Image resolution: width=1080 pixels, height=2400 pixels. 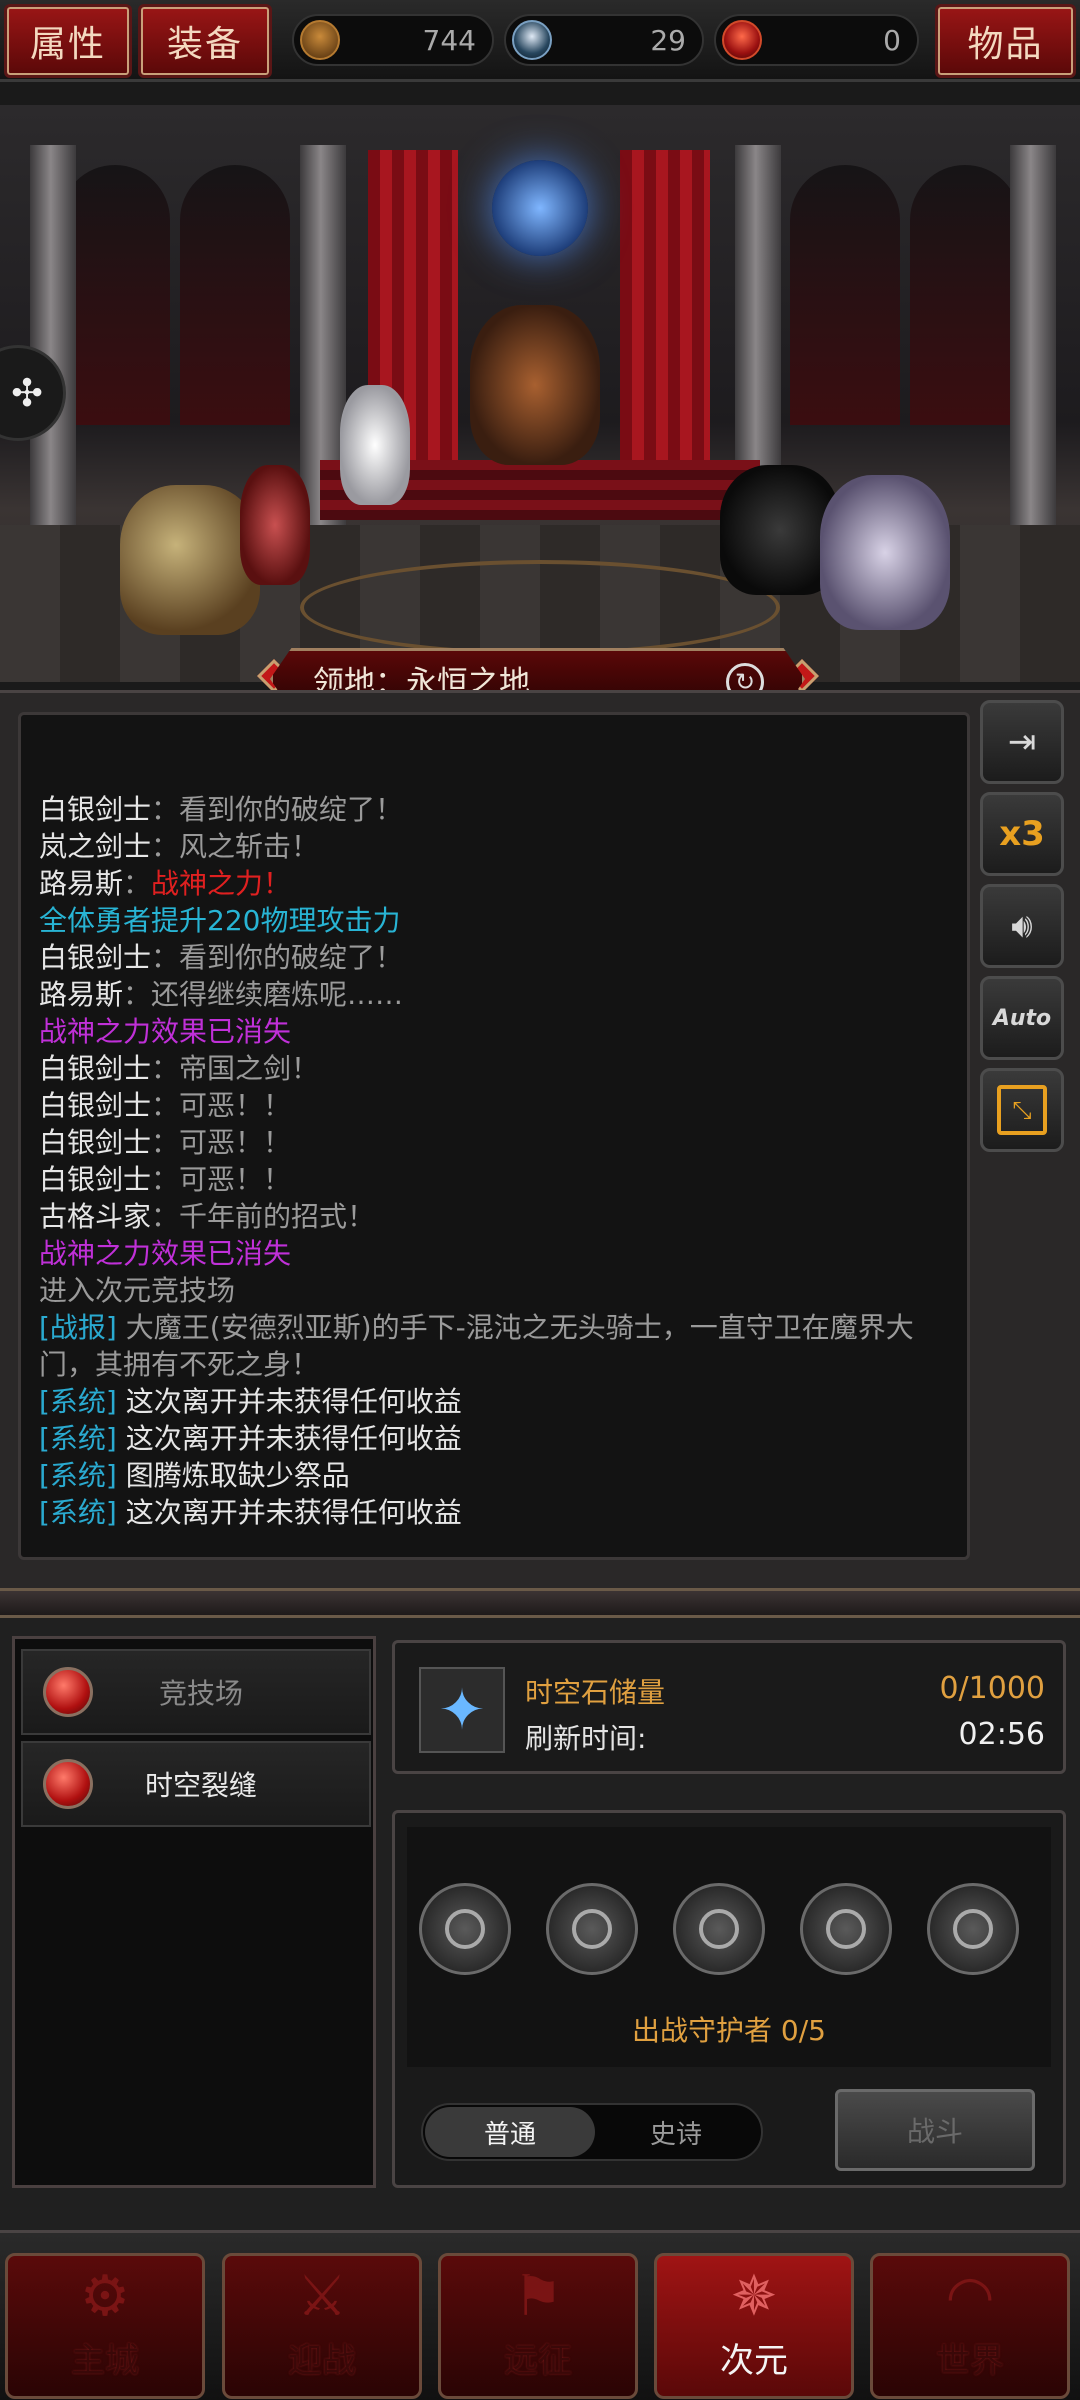 What do you see at coordinates (95, 1216) in the screenshot?
I see `log-segment: 古格斗家` at bounding box center [95, 1216].